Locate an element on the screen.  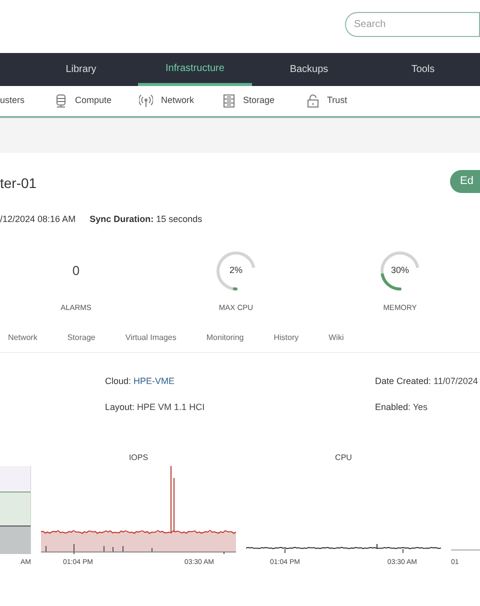
cloud-link: HPE-VME is located at coordinates (154, 381).